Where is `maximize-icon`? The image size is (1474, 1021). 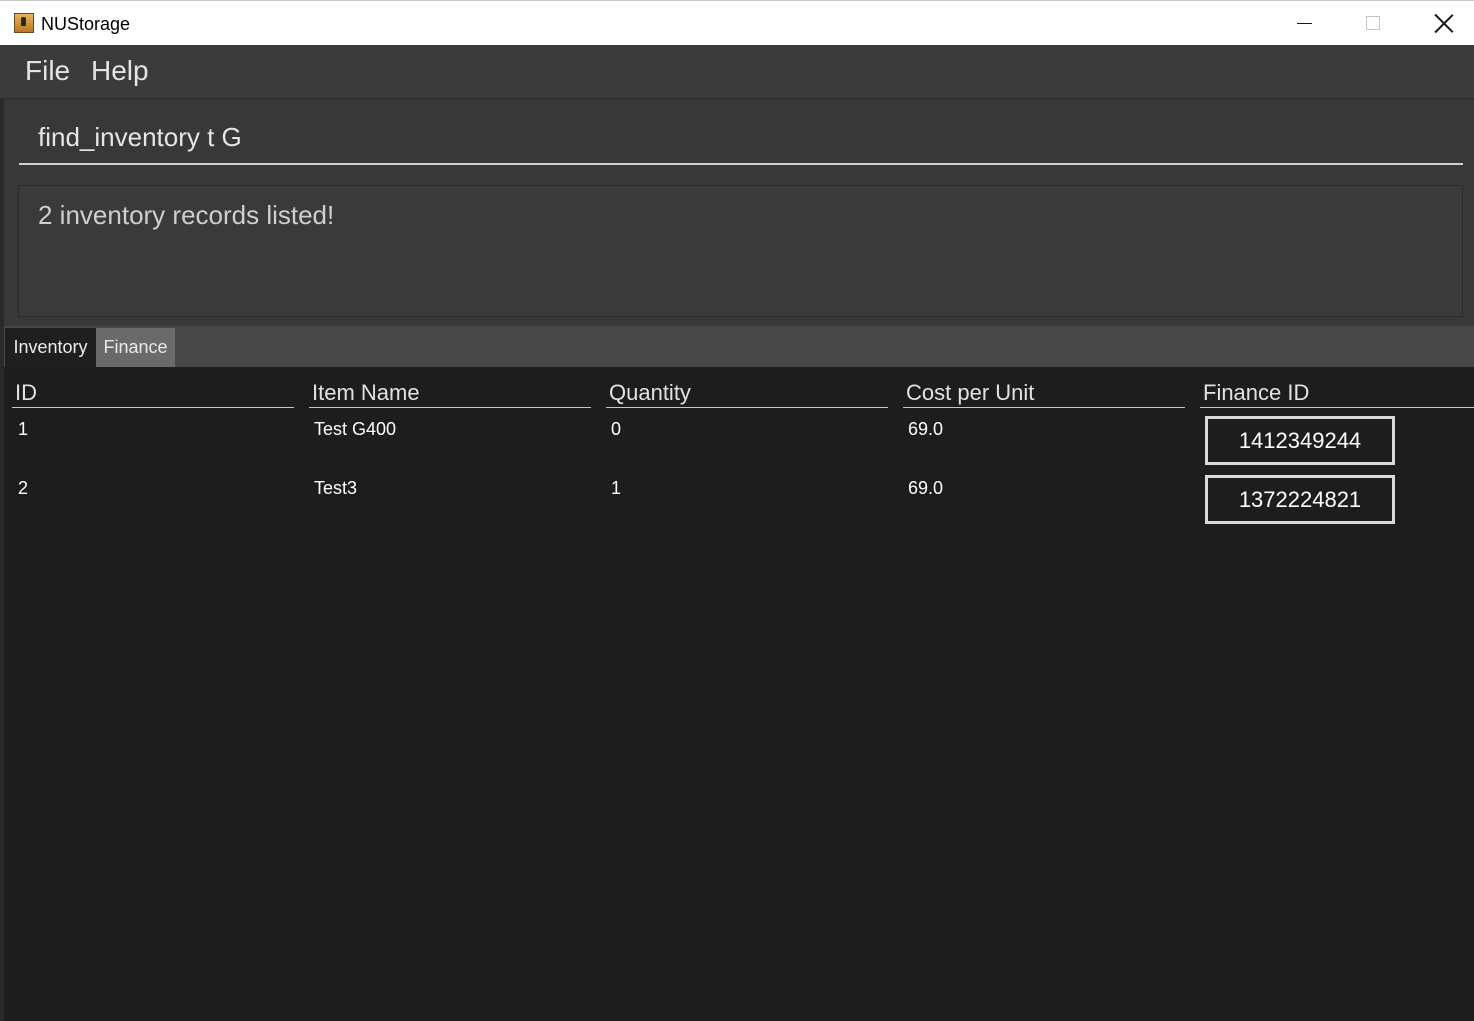 maximize-icon is located at coordinates (1373, 23).